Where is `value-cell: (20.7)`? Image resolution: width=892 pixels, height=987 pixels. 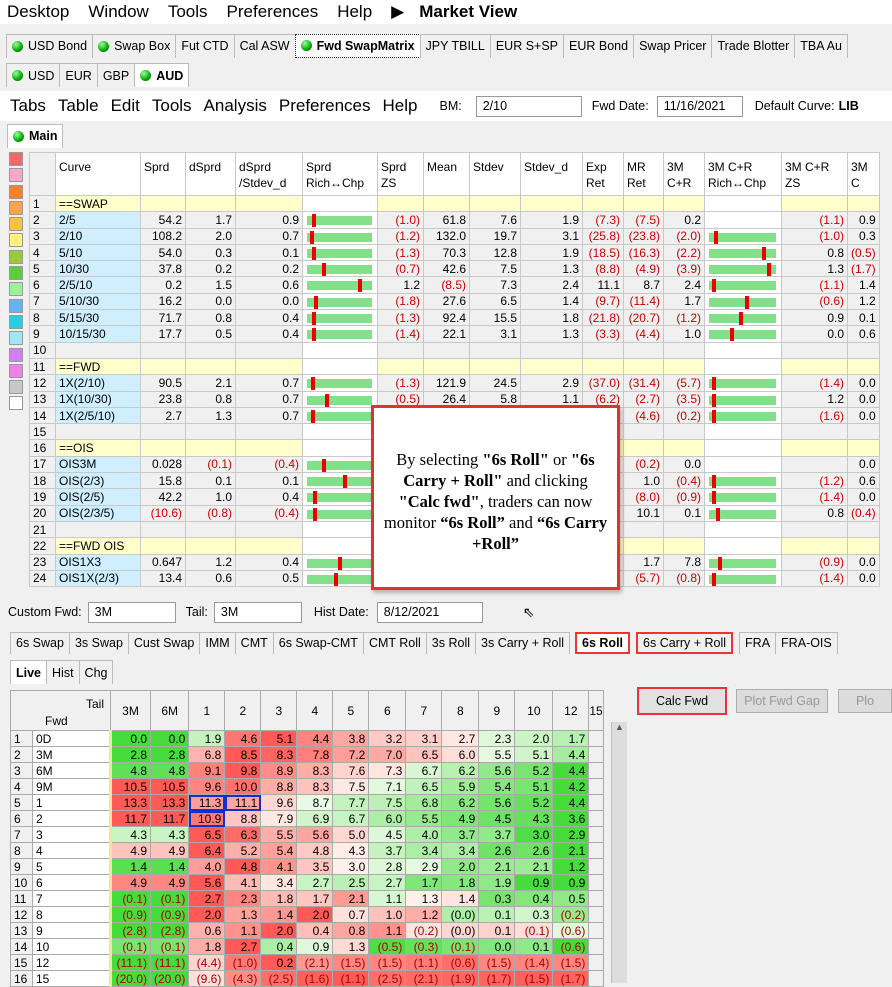 value-cell: (20.7) is located at coordinates (643, 318).